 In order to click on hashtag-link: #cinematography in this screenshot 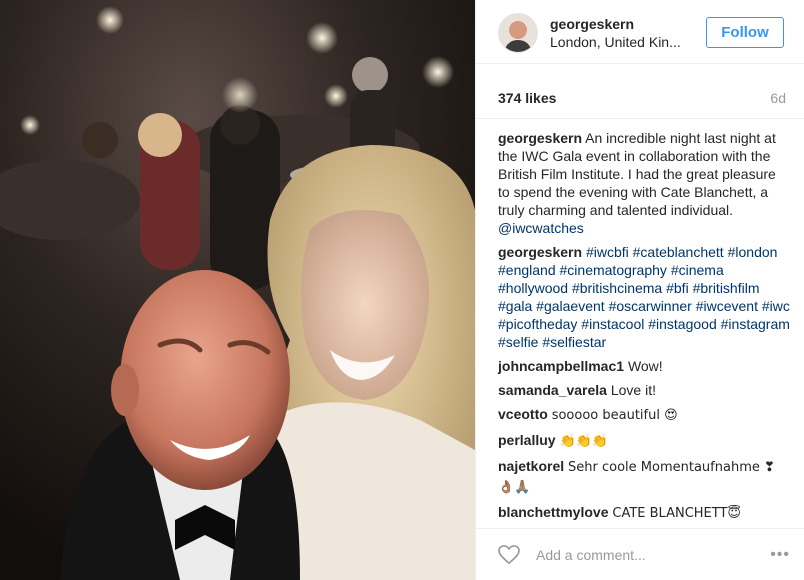, I will do `click(613, 270)`.